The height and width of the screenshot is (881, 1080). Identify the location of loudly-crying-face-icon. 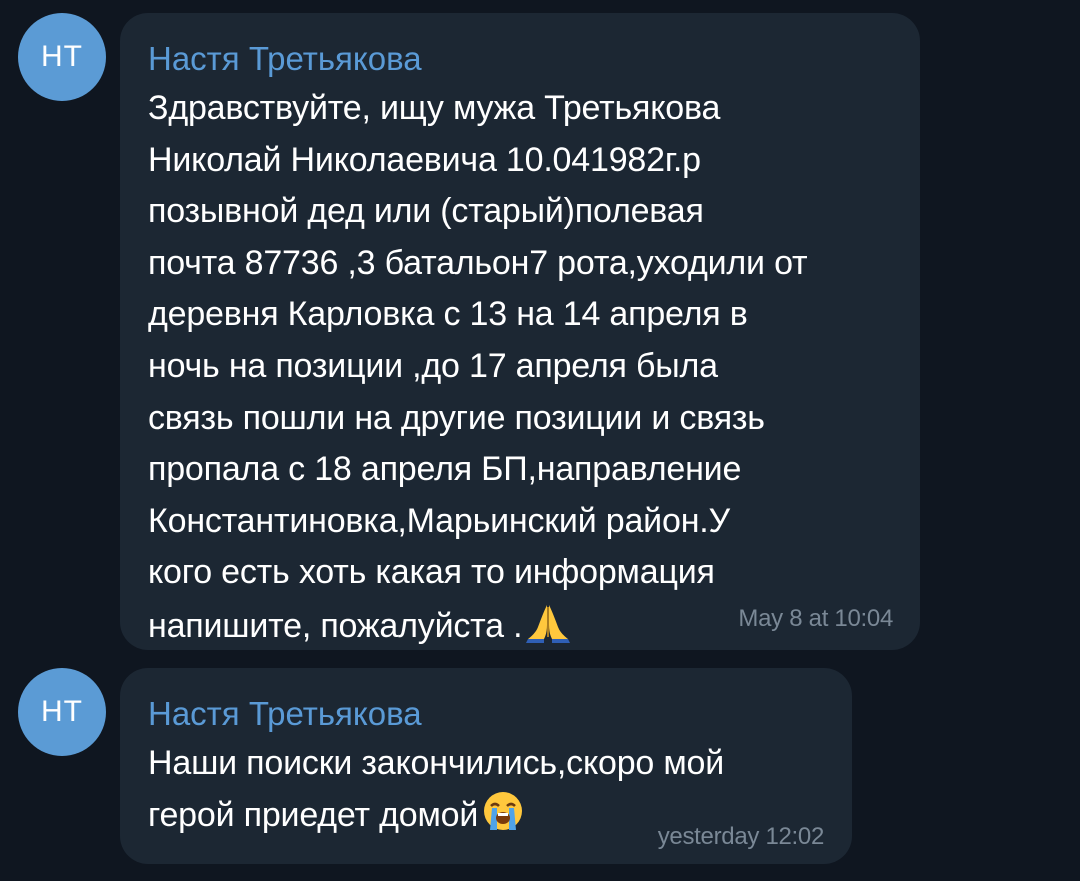
(503, 819).